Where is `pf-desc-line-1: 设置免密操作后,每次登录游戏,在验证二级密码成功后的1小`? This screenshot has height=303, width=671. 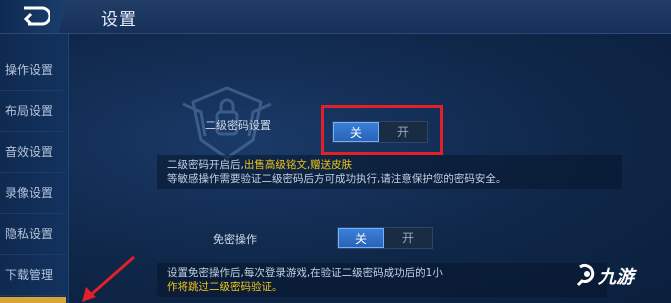 pf-desc-line-1: 设置免密操作后,每次登录游戏,在验证二级密码成功后的1小 is located at coordinates (305, 273).